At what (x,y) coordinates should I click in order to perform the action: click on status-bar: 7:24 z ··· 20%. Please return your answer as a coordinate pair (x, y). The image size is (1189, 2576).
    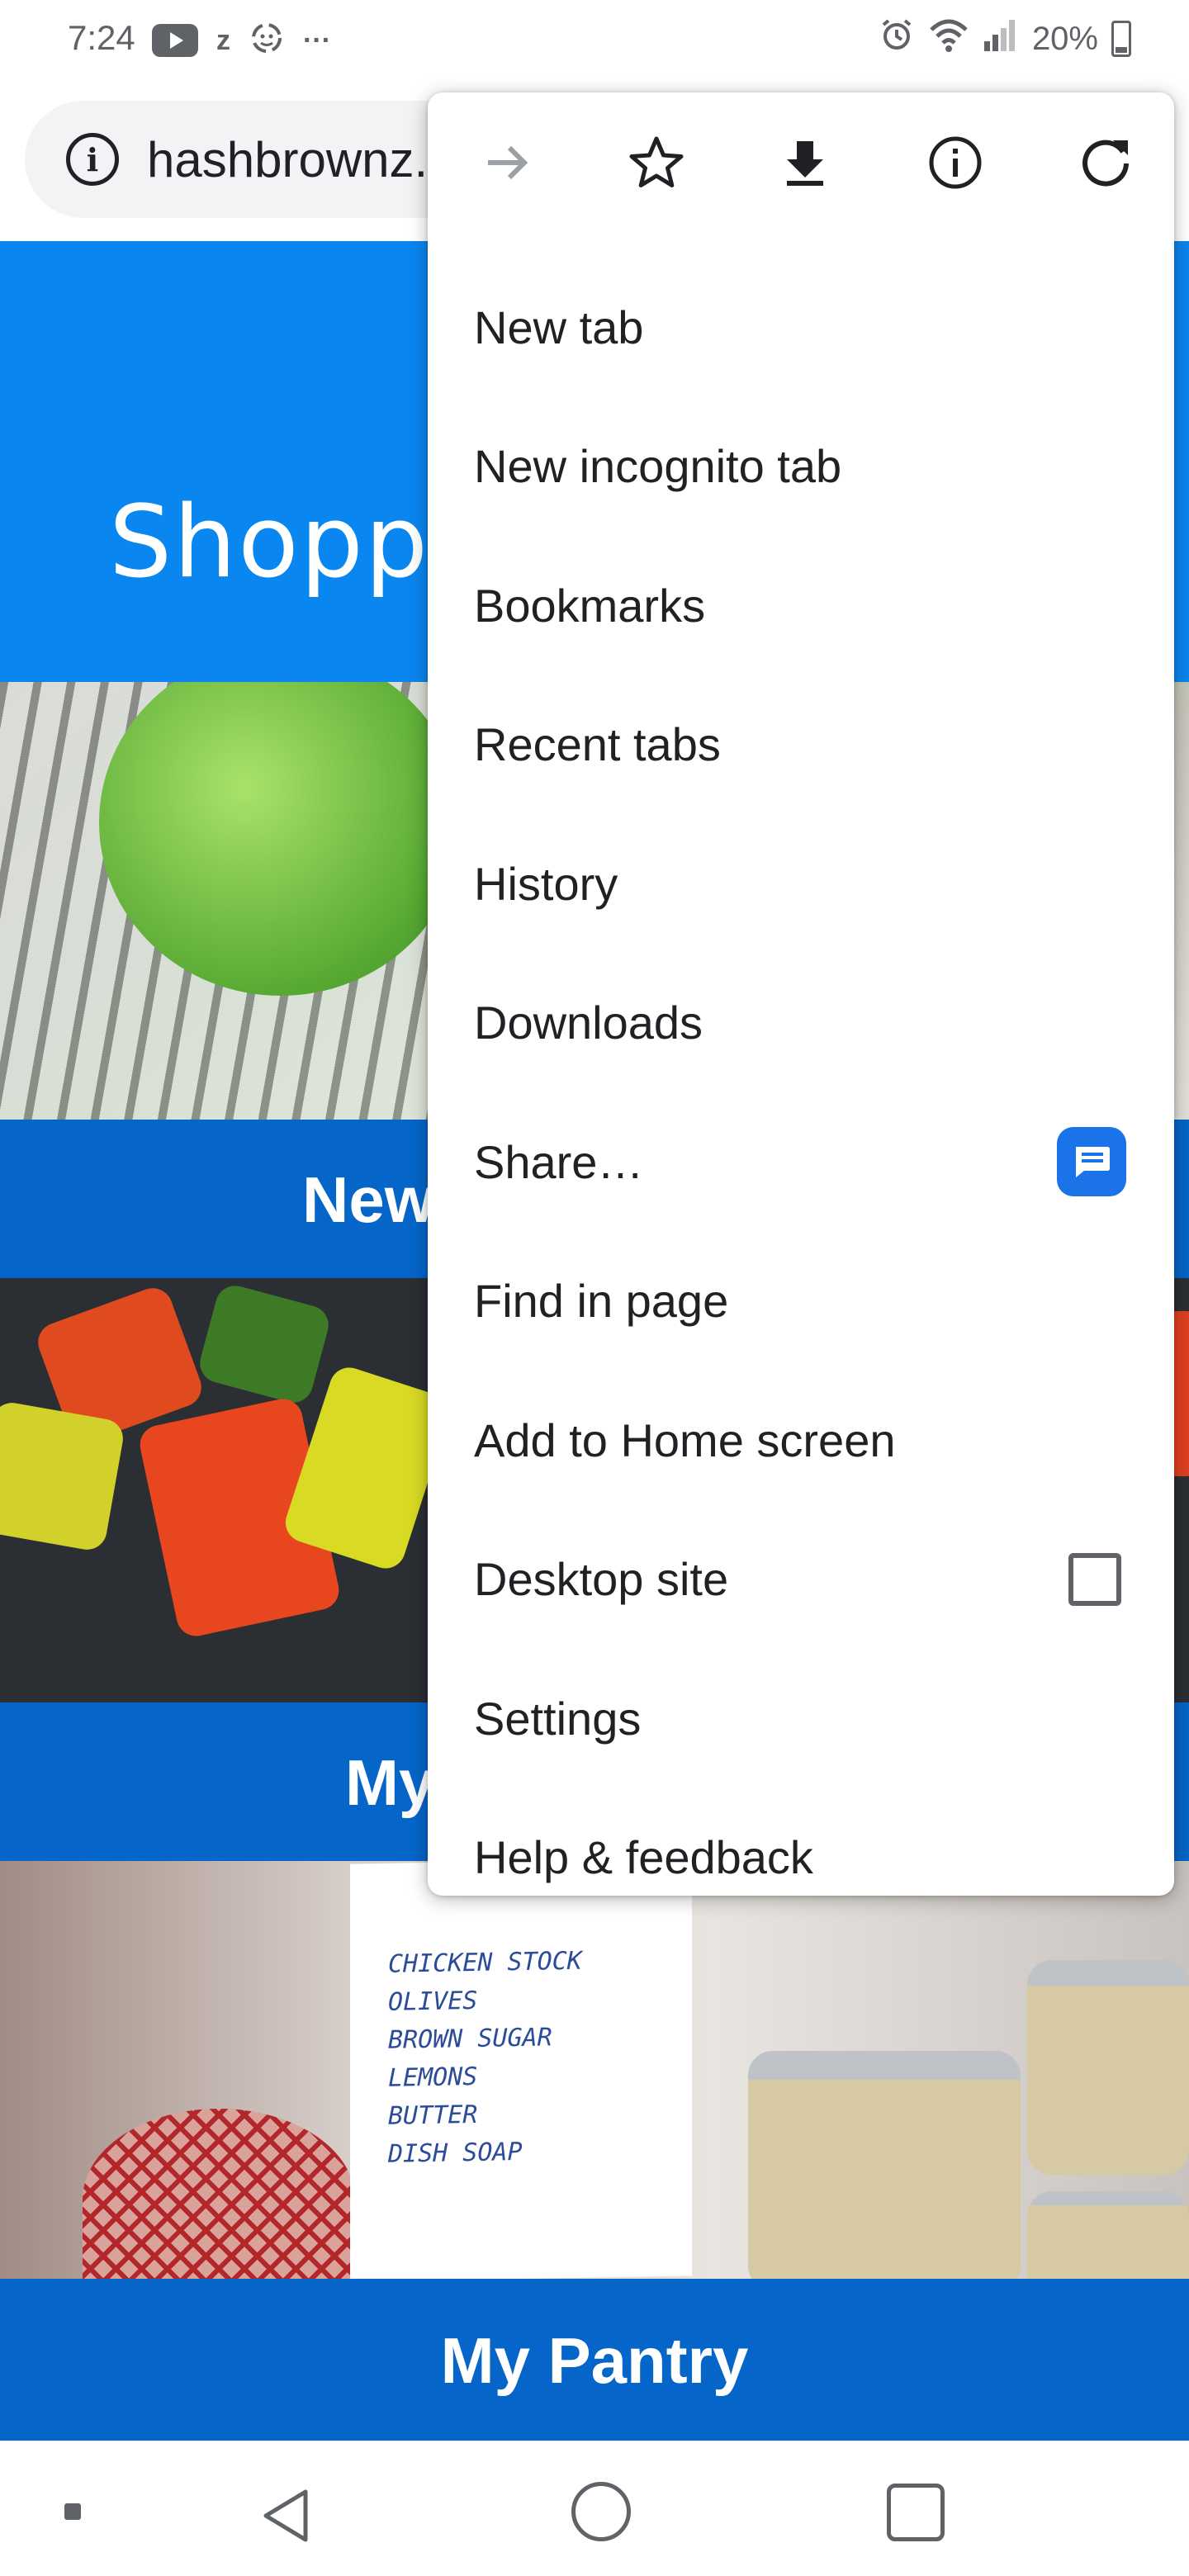
    Looking at the image, I should click on (594, 39).